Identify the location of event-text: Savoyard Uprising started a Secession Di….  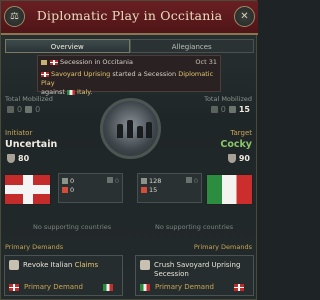
(129, 83).